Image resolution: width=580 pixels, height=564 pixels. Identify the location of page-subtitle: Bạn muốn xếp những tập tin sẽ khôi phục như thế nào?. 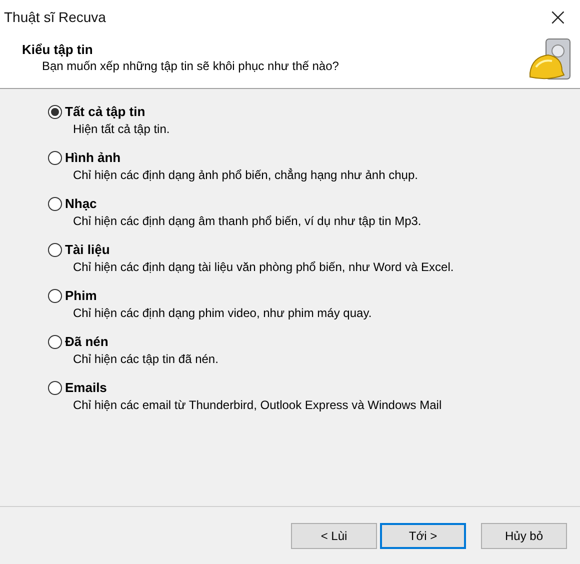
(190, 66).